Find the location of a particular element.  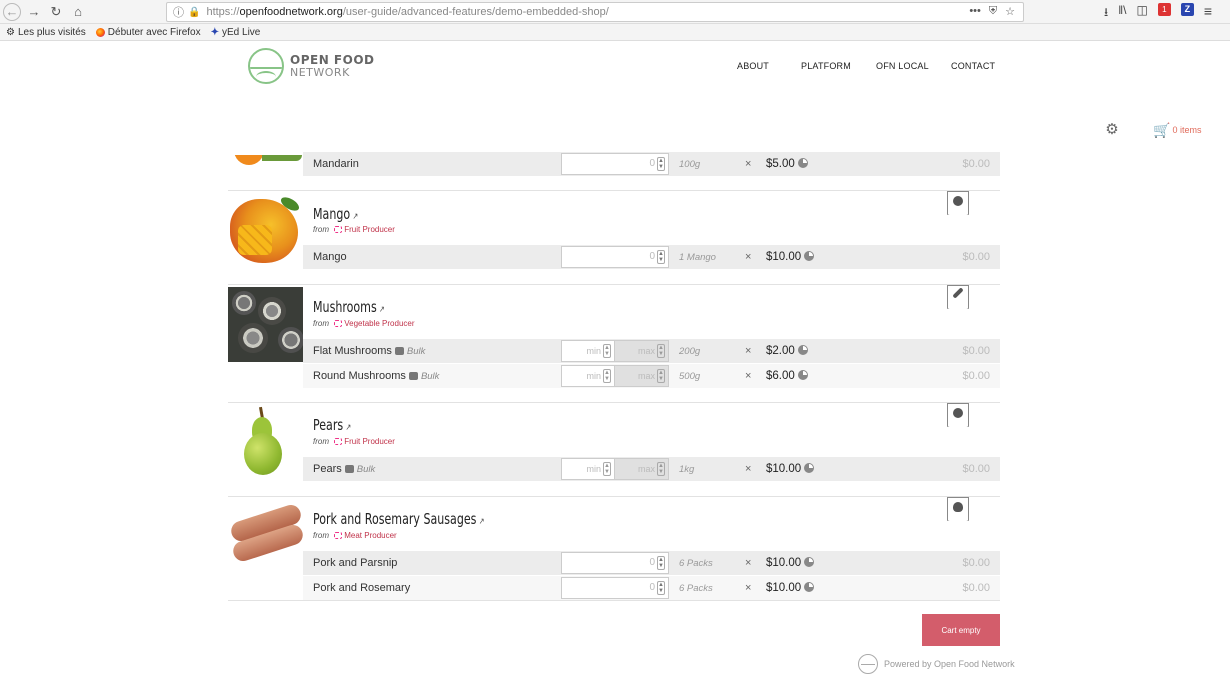

producer-link: Vegetable Producer is located at coordinates (374, 323).